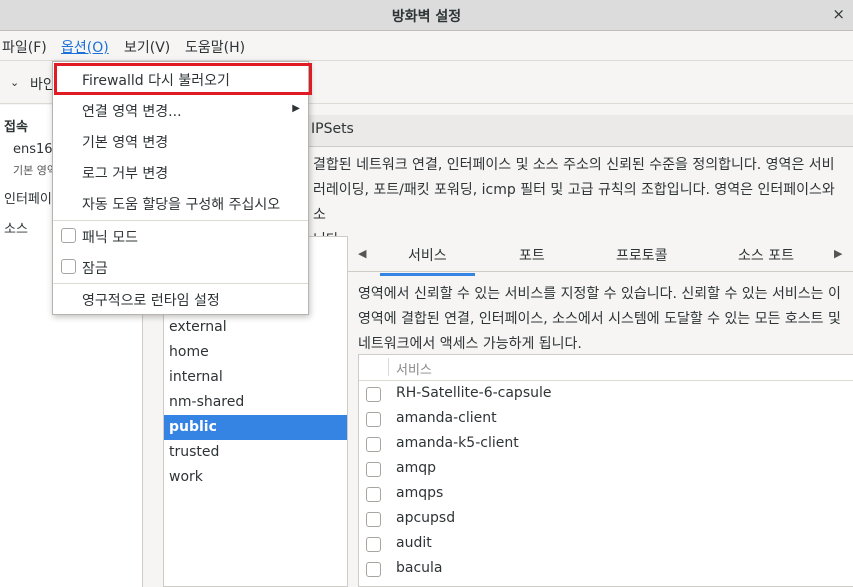 The height and width of the screenshot is (587, 853). What do you see at coordinates (255, 427) in the screenshot?
I see `zone-item-public: public` at bounding box center [255, 427].